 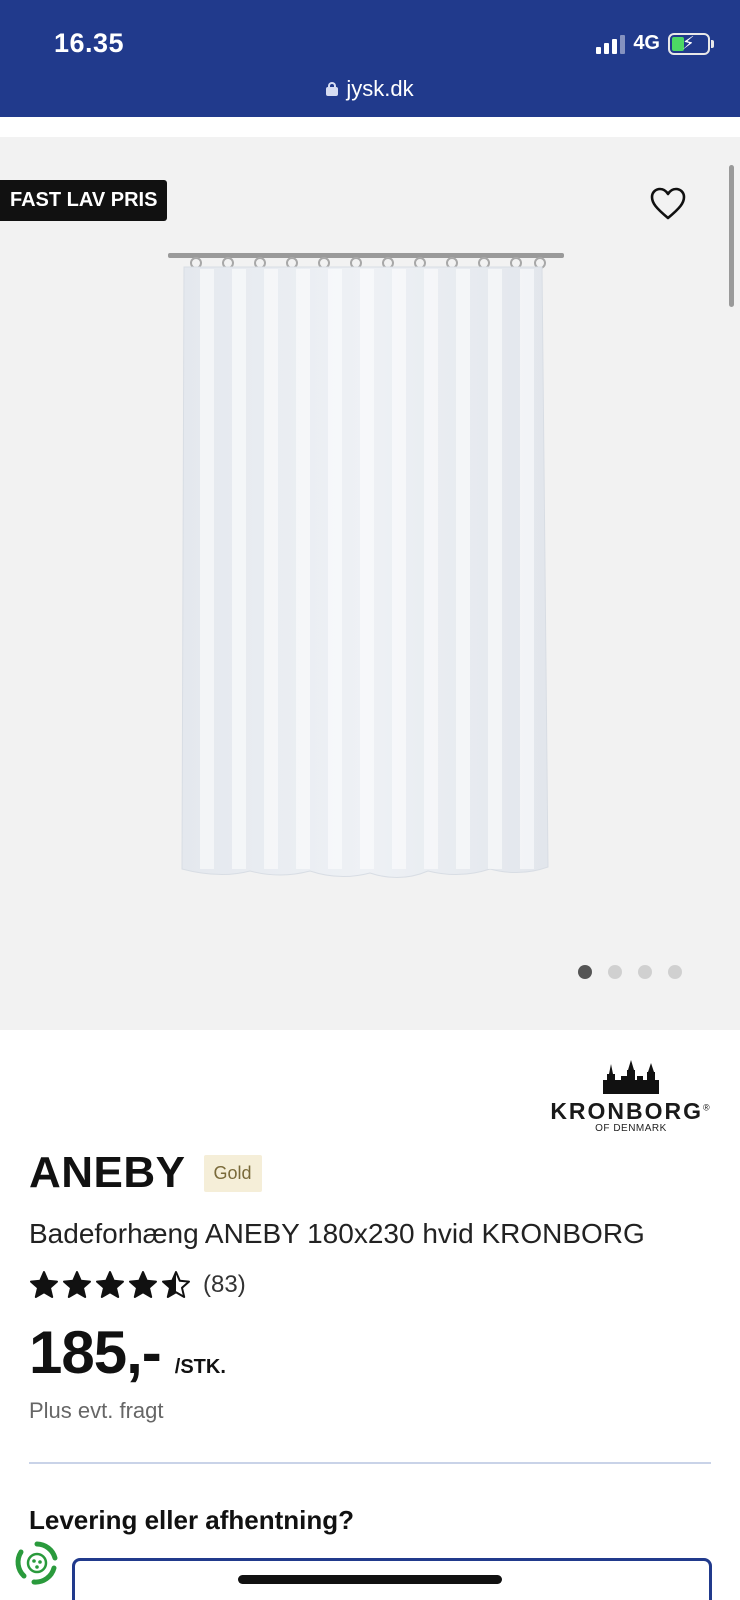 I want to click on product-description: Badeforhæng ANEBY 180x230 hvid KRONBORG, so click(x=337, y=1233).